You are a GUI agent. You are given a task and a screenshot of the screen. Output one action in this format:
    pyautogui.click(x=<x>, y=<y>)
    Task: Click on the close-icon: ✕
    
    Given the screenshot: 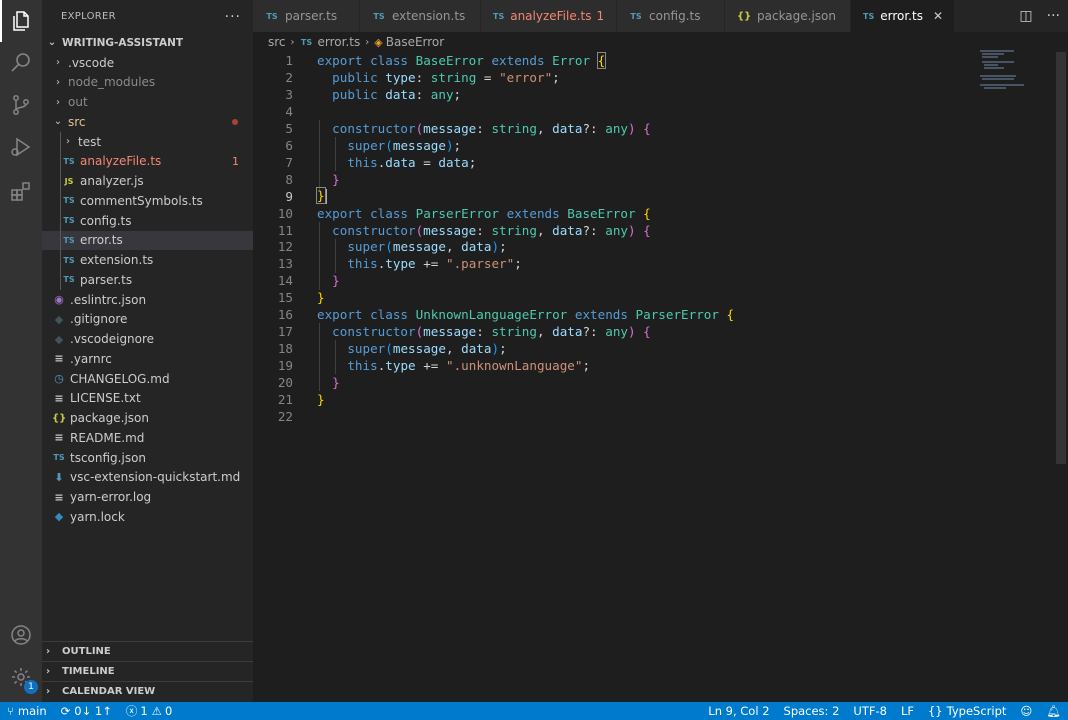 What is the action you would take?
    pyautogui.click(x=938, y=16)
    